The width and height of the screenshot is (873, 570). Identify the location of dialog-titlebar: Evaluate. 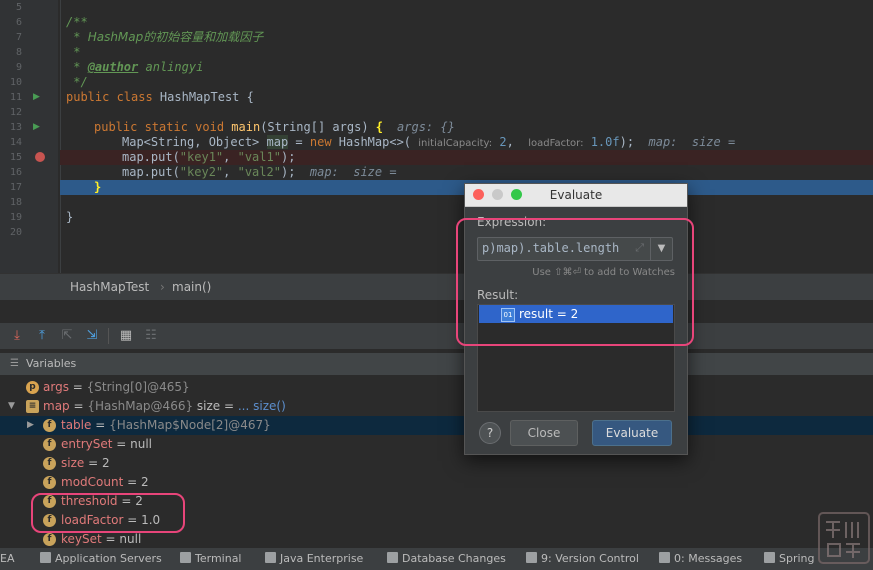
(576, 195).